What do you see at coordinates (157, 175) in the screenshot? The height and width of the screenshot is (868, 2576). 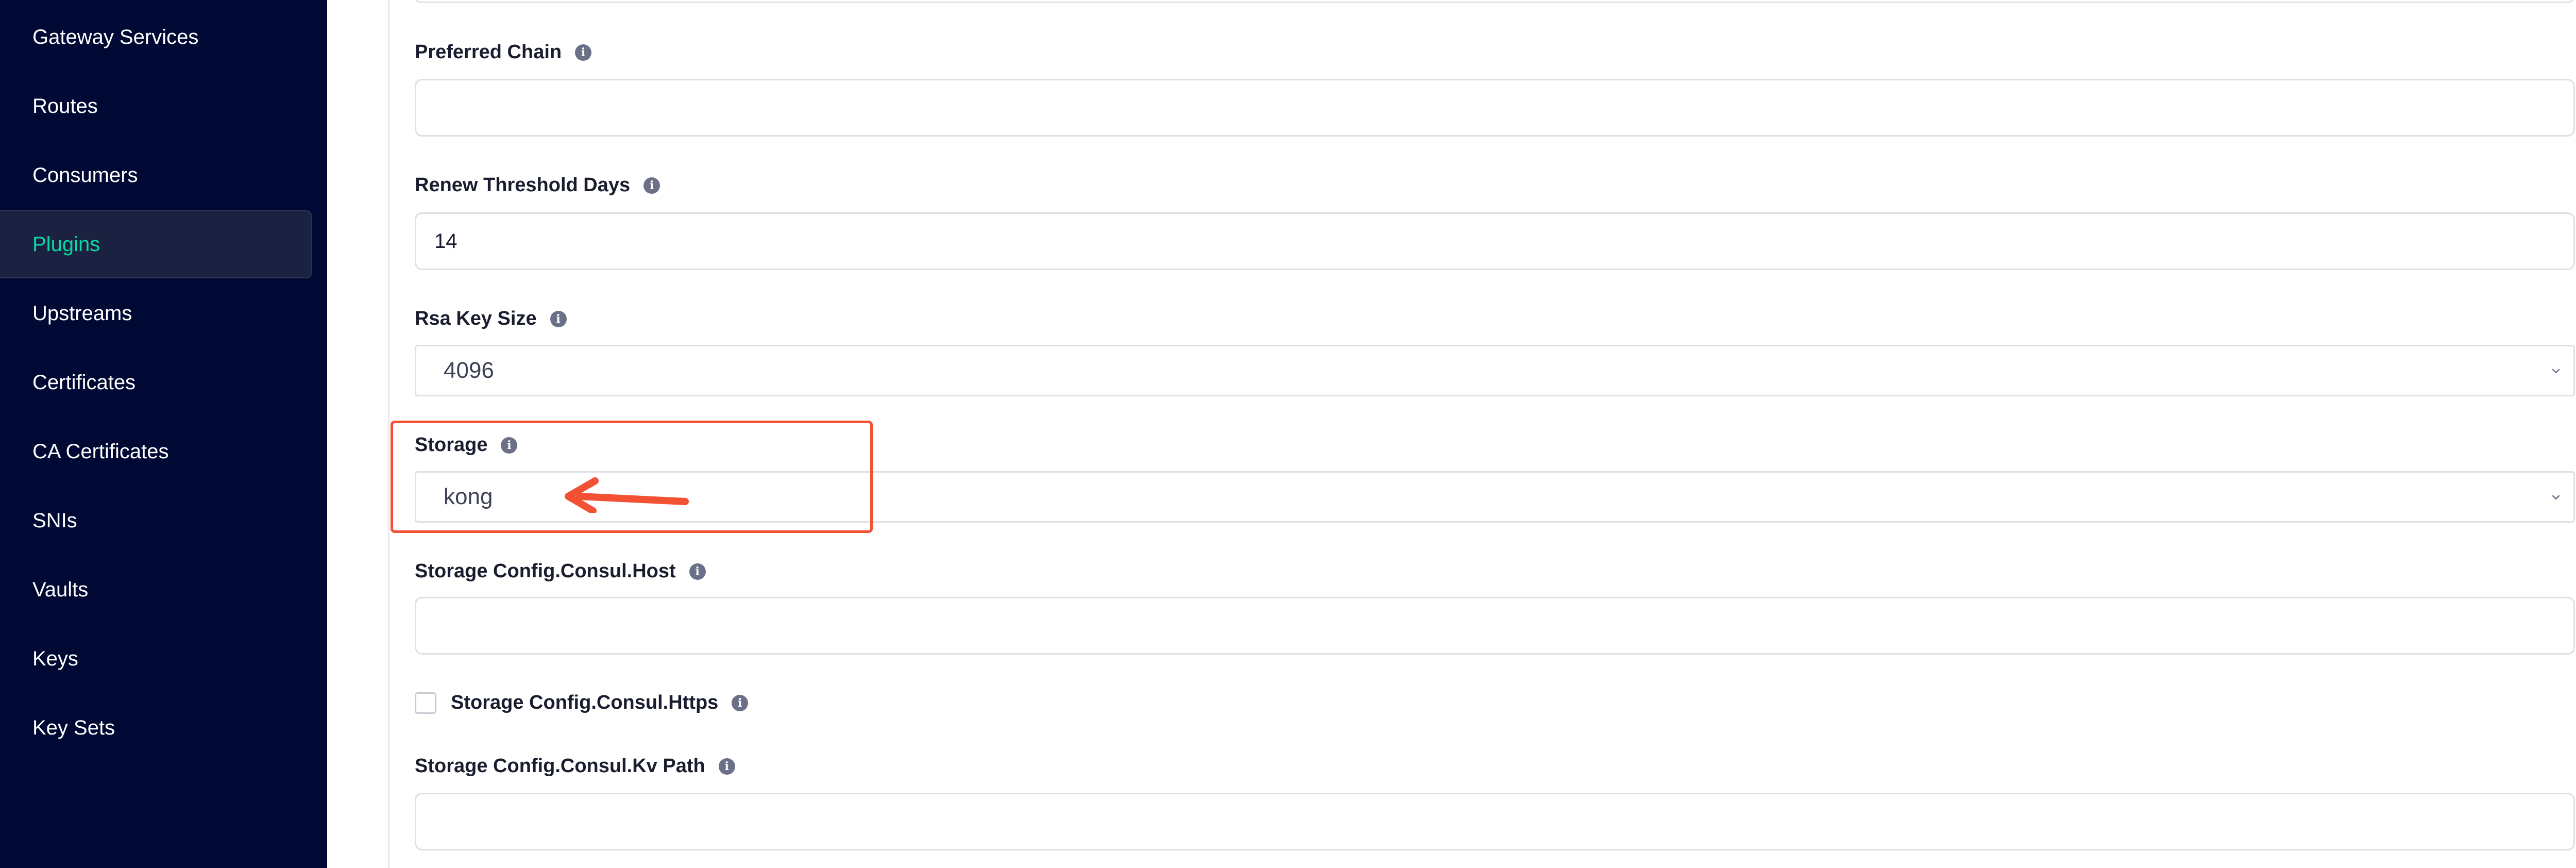 I see `sidebar-item-consumers: Consumers` at bounding box center [157, 175].